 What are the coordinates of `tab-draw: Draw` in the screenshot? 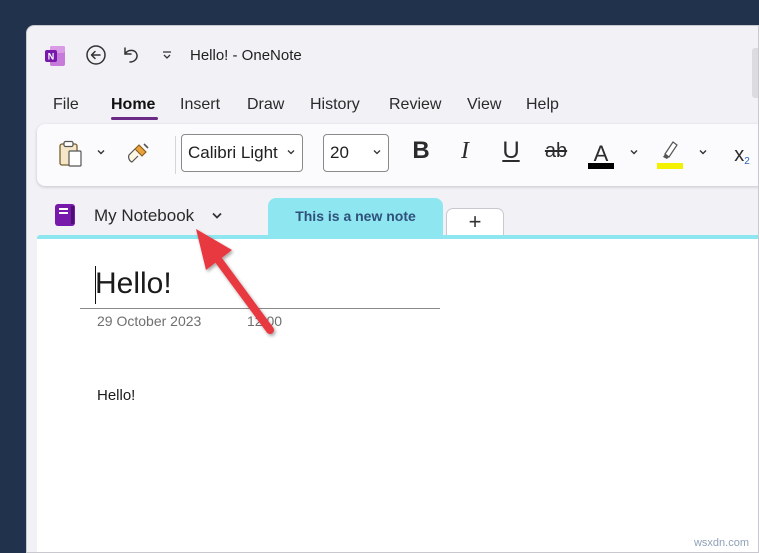 It's located at (265, 105).